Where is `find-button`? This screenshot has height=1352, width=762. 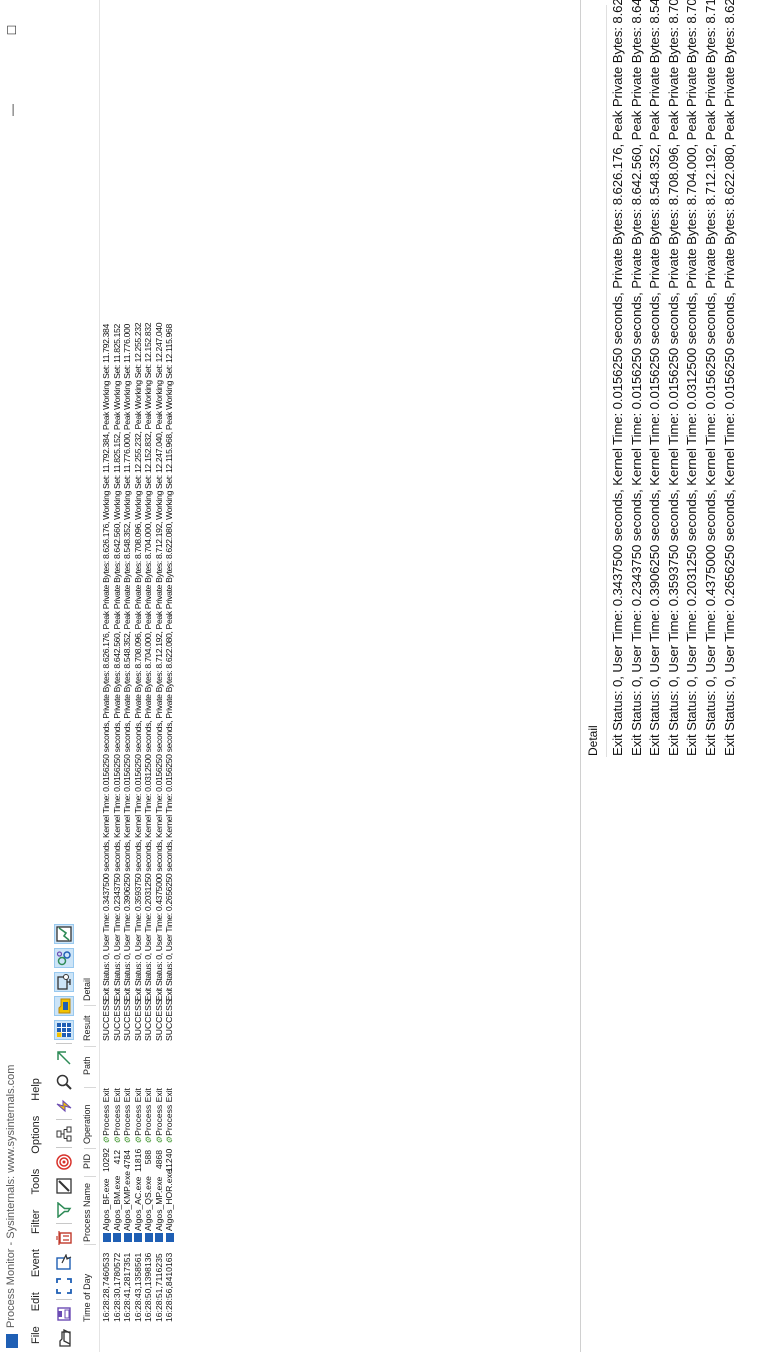
find-button is located at coordinates (64, 1082).